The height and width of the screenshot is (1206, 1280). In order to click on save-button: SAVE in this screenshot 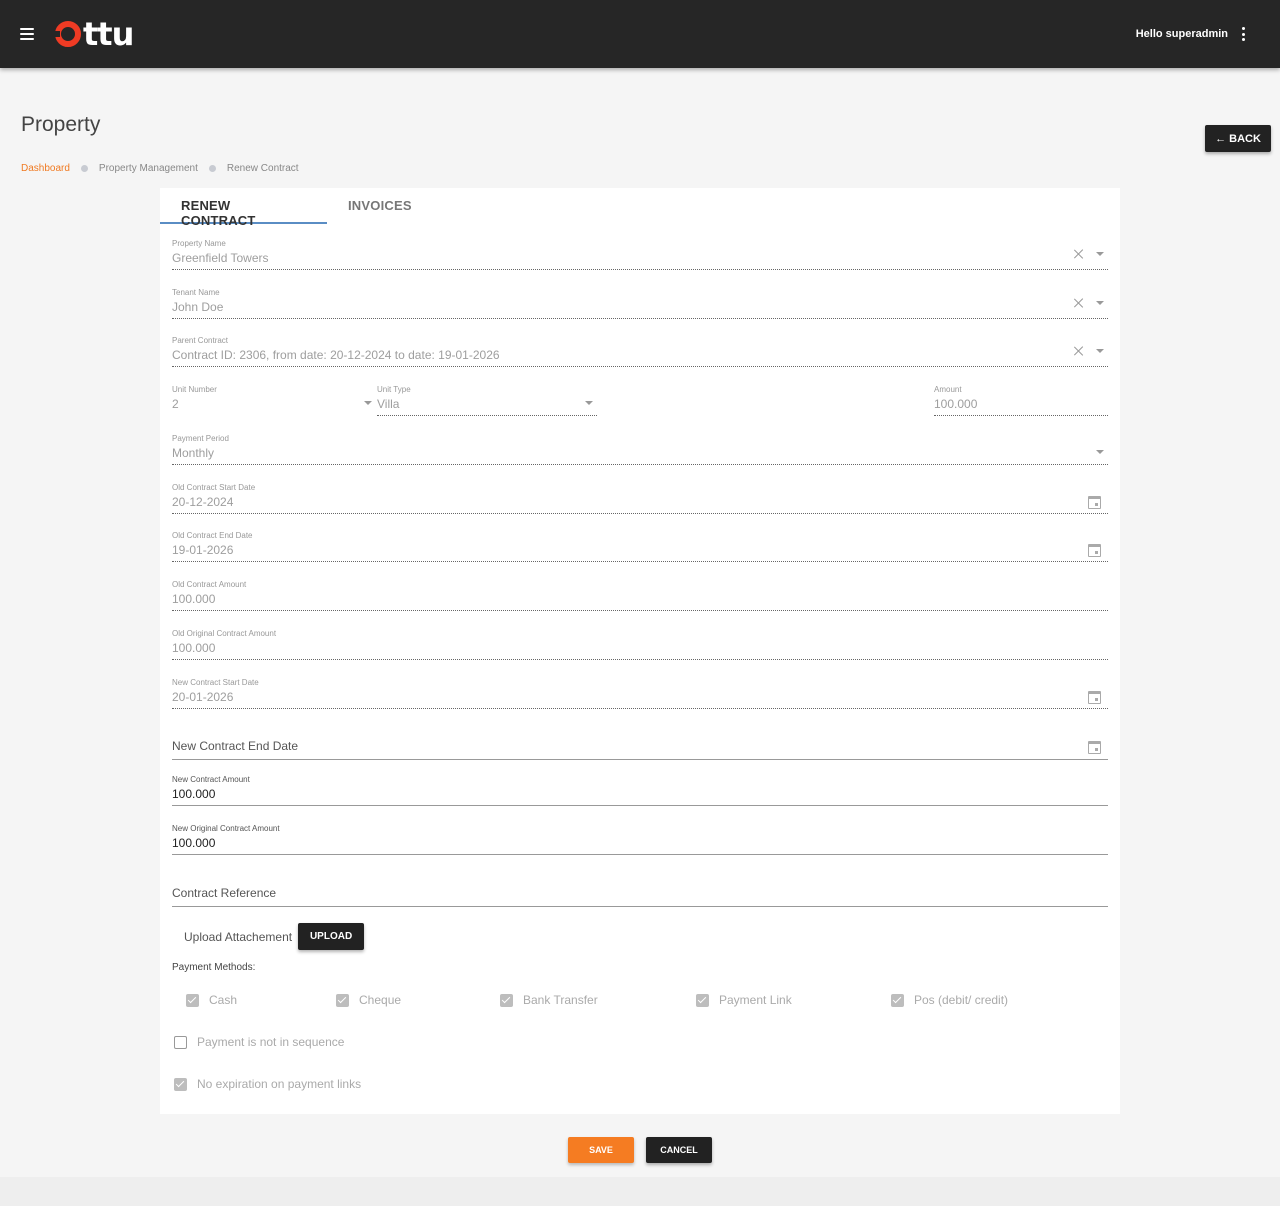, I will do `click(601, 1150)`.